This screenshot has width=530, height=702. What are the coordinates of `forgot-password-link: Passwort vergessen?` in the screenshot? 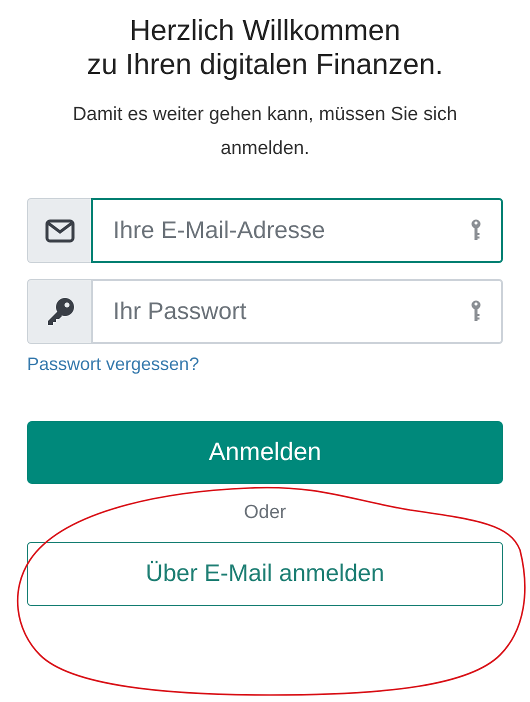 It's located at (113, 364).